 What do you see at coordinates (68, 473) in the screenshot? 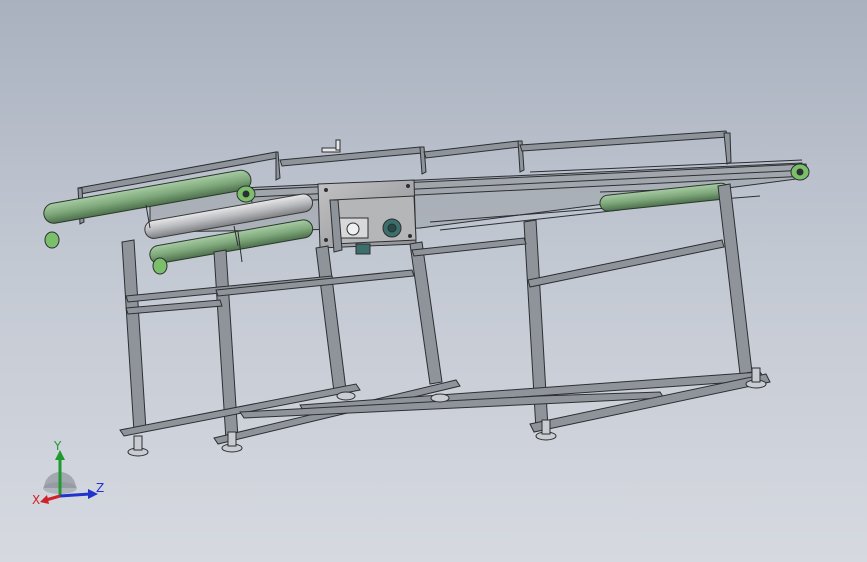
I see `axis-triad: Y Z X` at bounding box center [68, 473].